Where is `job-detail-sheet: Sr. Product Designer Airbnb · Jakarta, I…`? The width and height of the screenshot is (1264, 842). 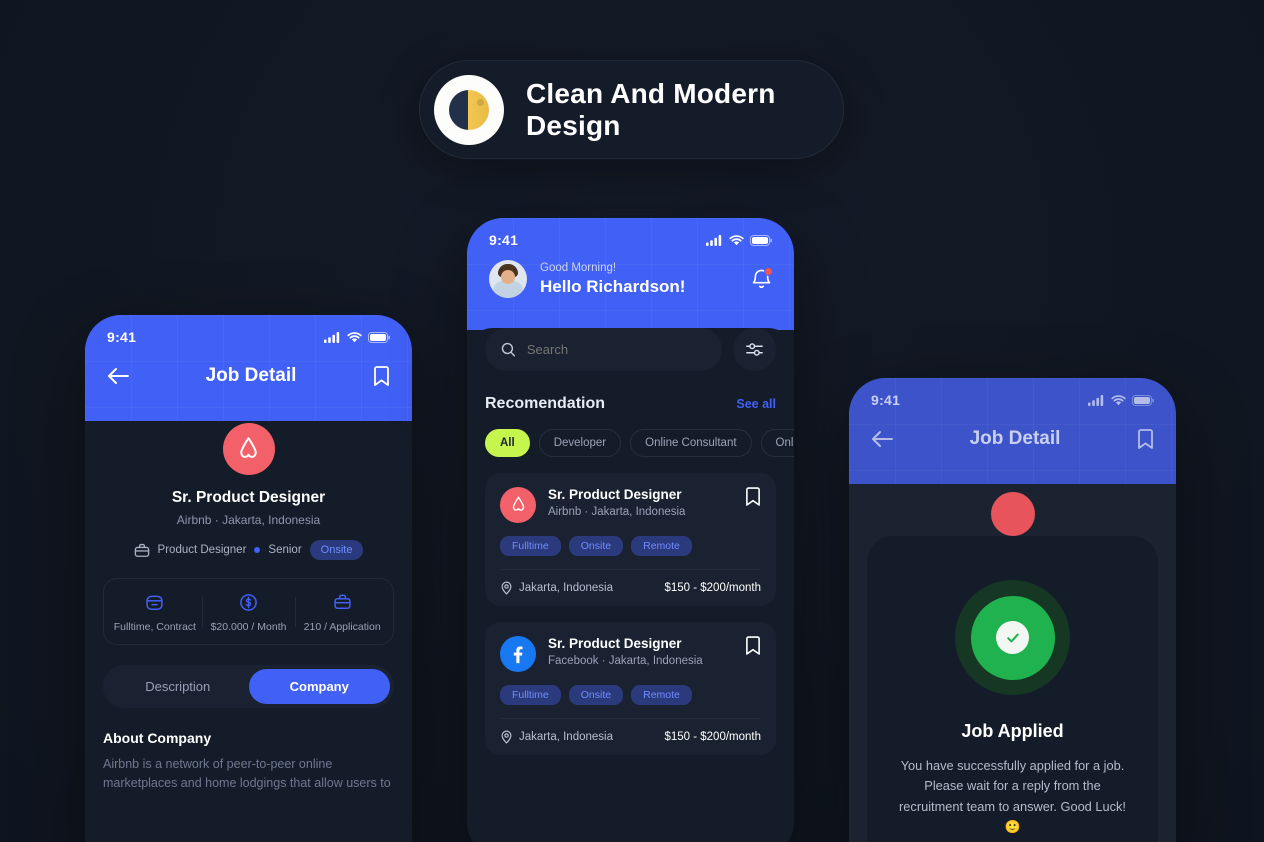 job-detail-sheet: Sr. Product Designer Airbnb · Jakarta, I… is located at coordinates (248, 632).